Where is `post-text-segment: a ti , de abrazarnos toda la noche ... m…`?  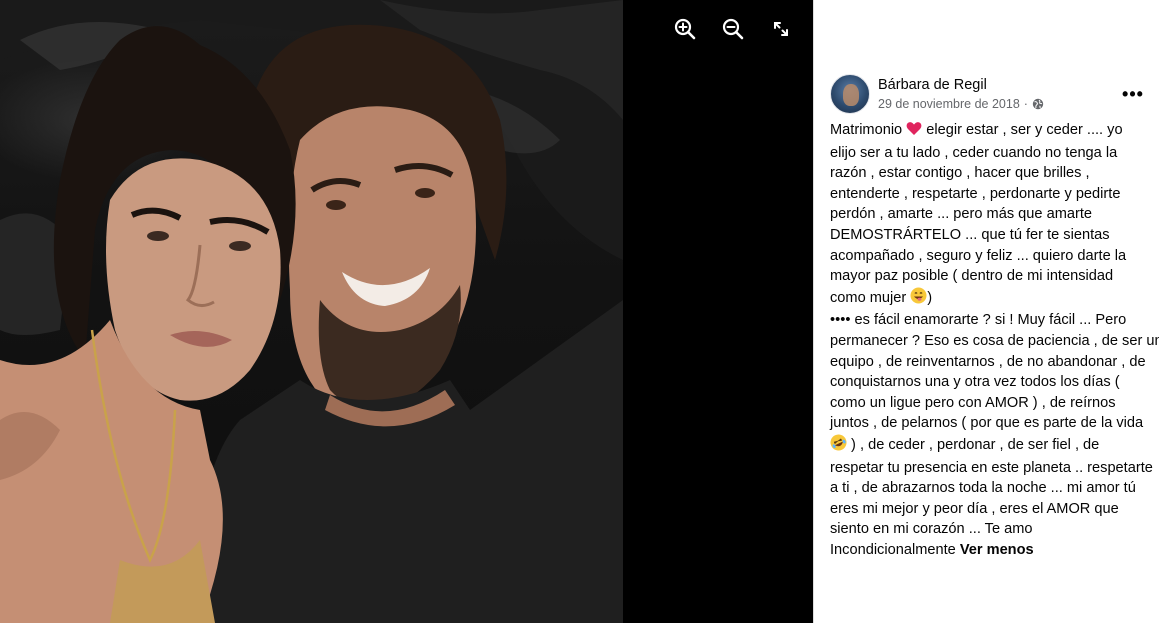 post-text-segment: a ti , de abrazarnos toda la noche ... m… is located at coordinates (983, 488).